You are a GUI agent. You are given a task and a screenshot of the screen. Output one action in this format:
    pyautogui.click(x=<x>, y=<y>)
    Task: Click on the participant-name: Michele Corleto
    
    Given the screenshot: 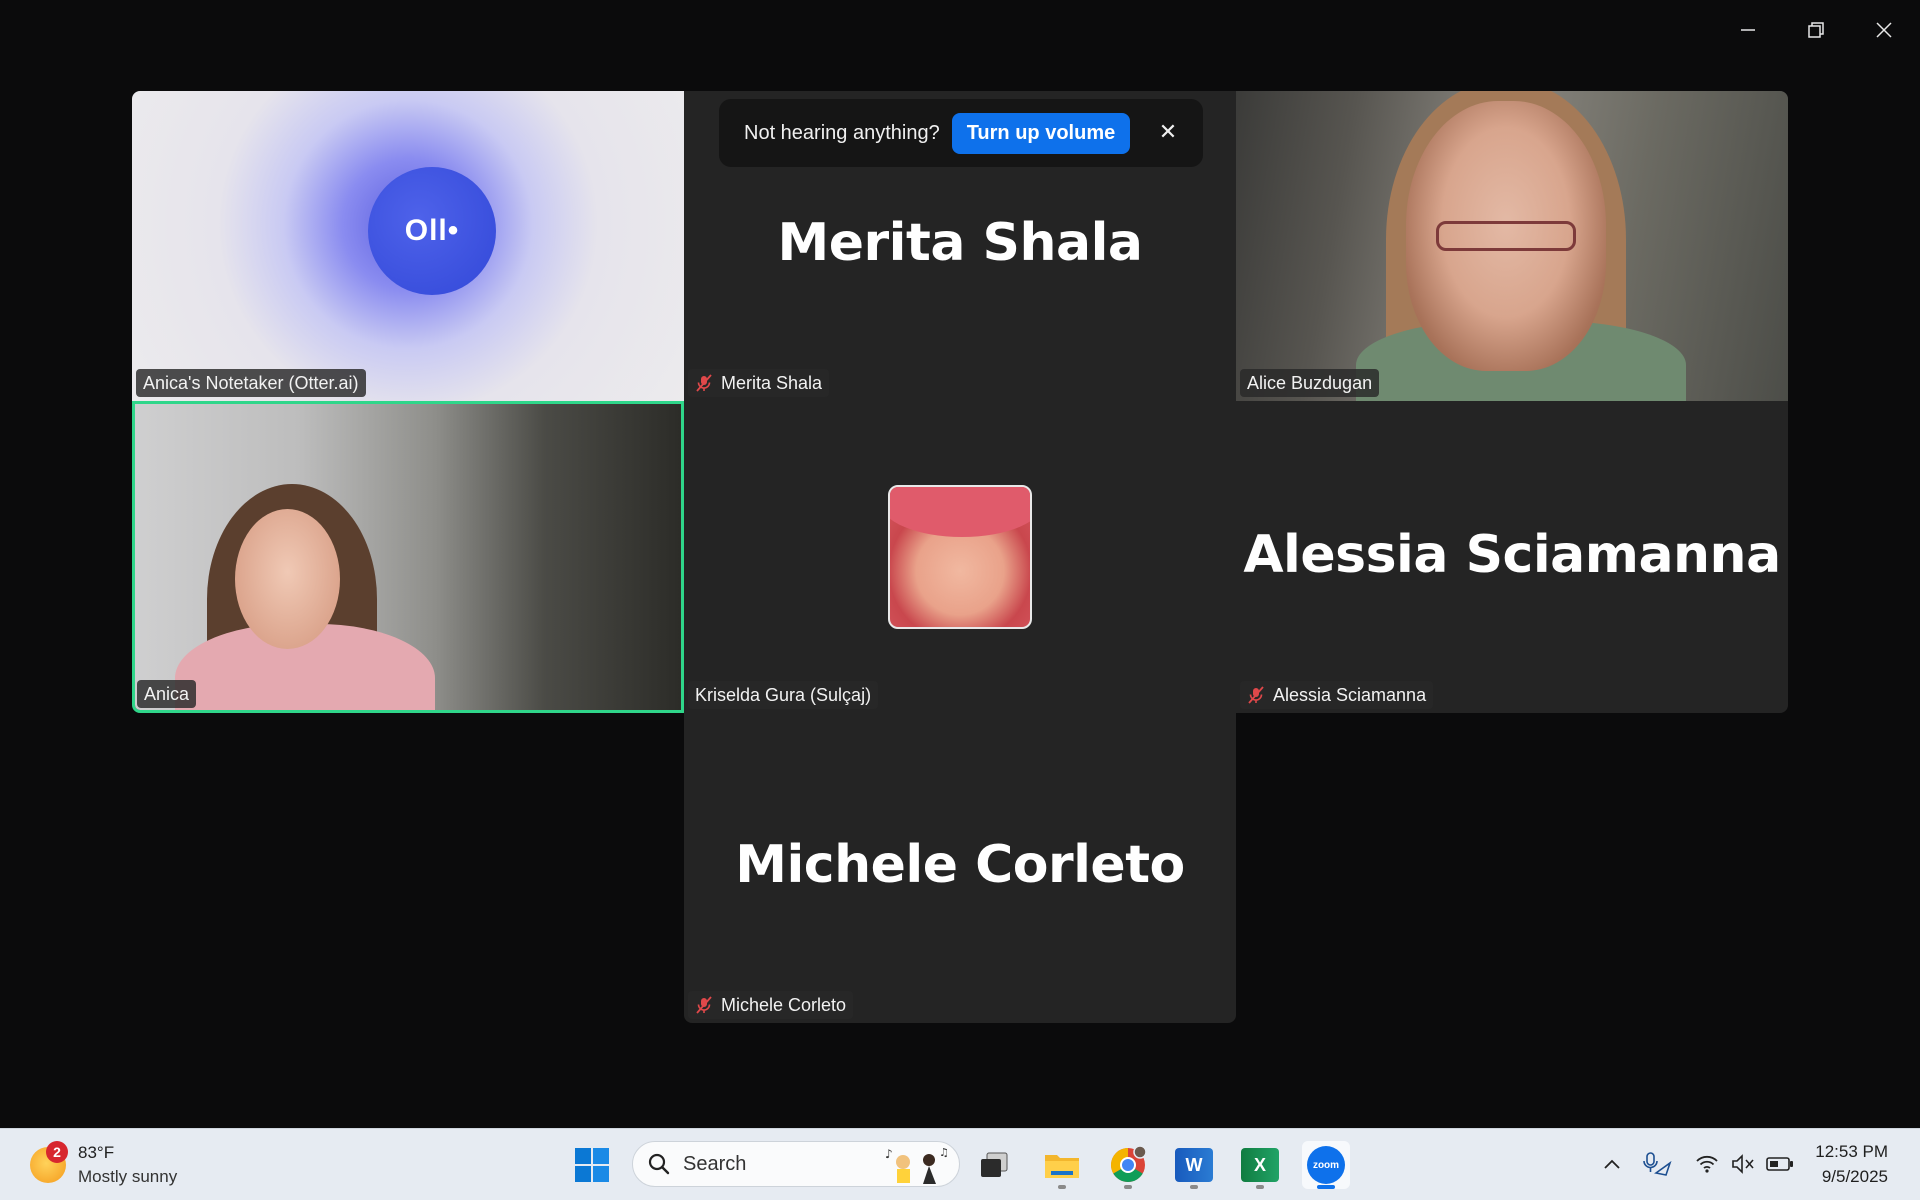 What is the action you would take?
    pyautogui.click(x=784, y=1004)
    